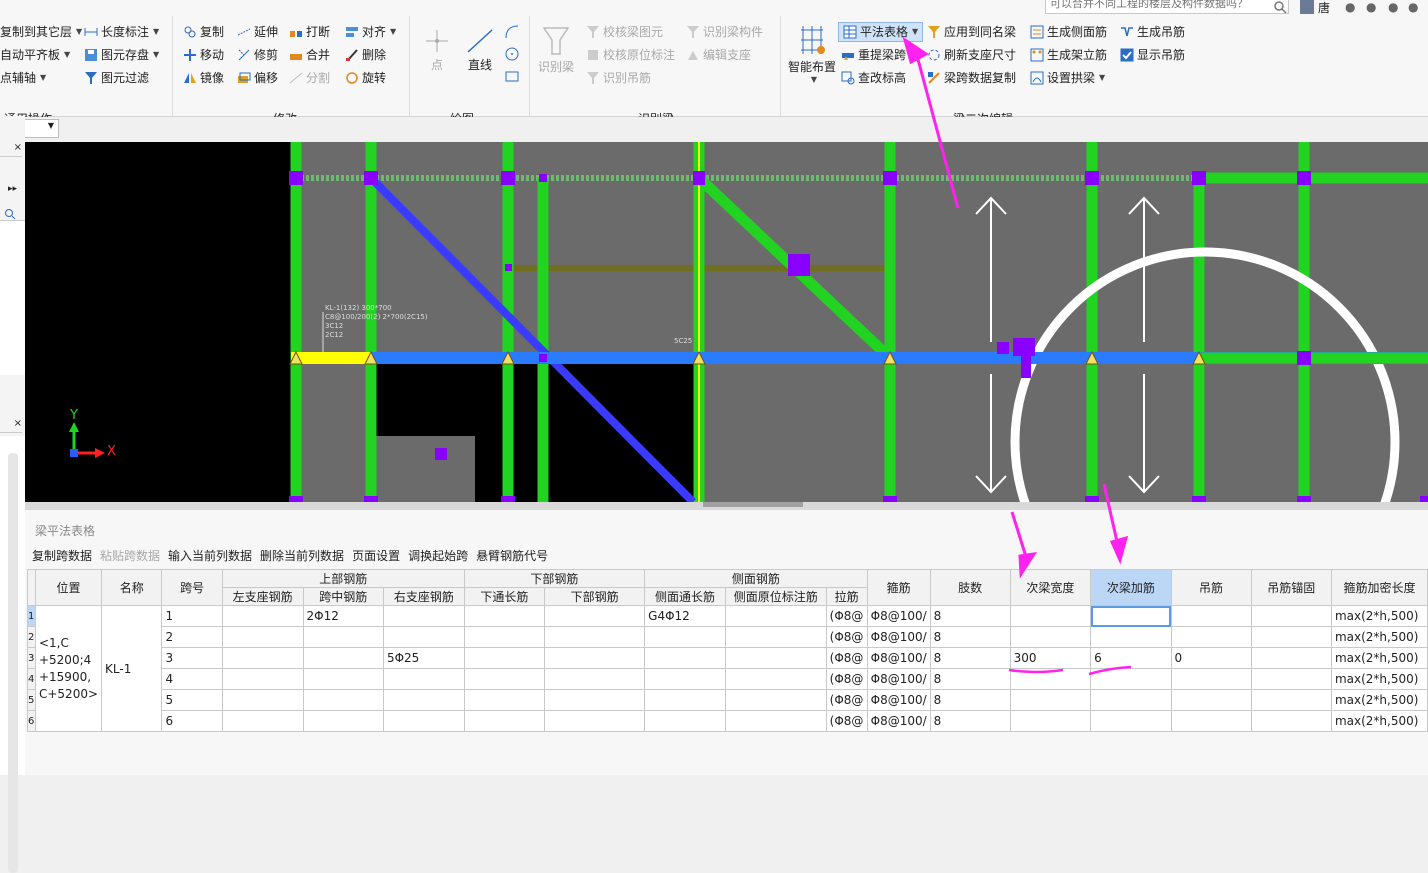 This screenshot has height=873, width=1428. Describe the element at coordinates (41, 32) in the screenshot. I see `copy-to-layer-button: 复制到其它层 ▼` at that location.